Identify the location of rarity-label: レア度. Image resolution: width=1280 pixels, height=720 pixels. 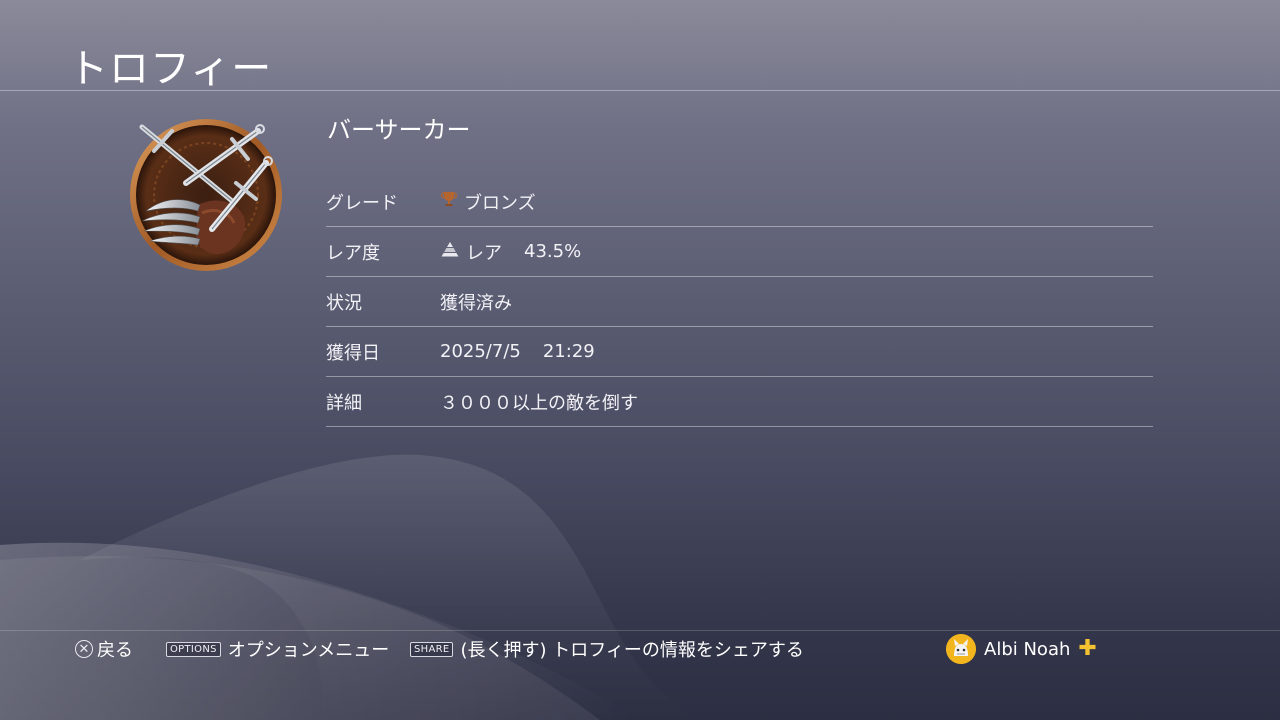
(353, 253).